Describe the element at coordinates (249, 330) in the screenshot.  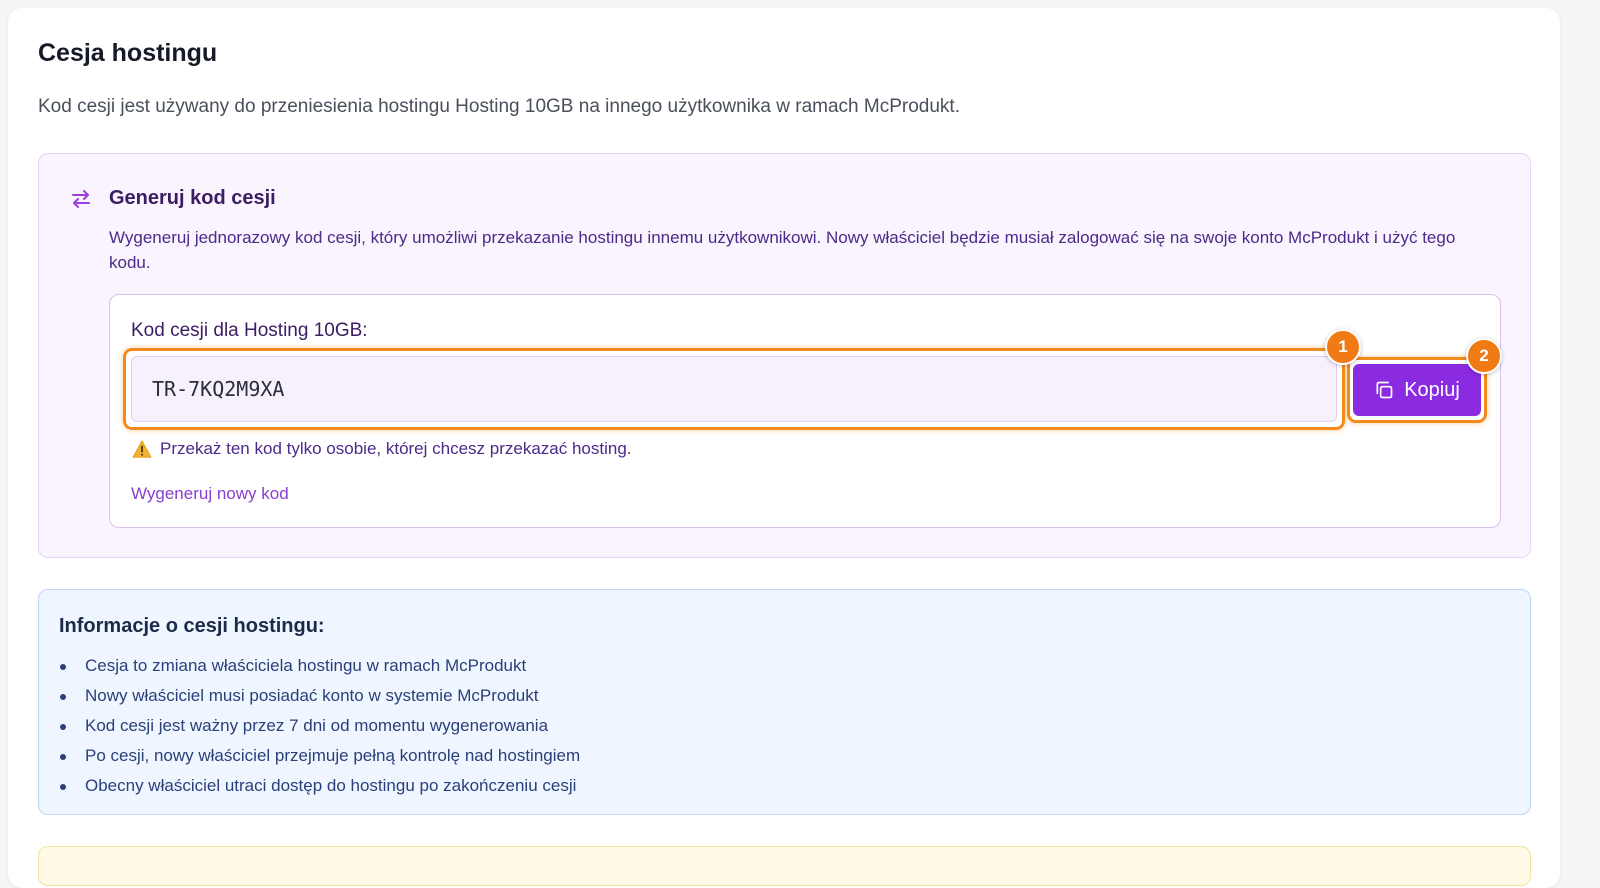
I see `code-label: Kod cesji dla Hosting 10GB:` at that location.